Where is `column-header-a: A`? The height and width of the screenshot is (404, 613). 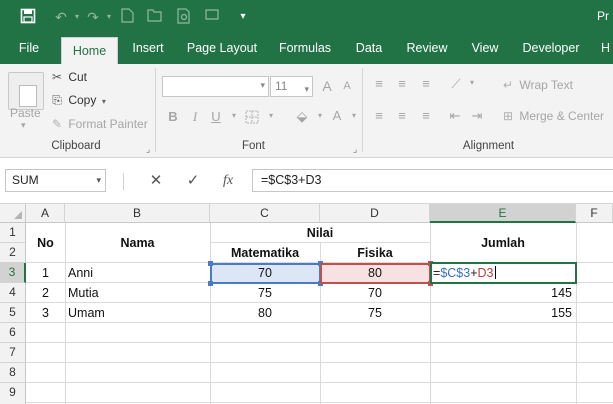 column-header-a: A is located at coordinates (45, 213).